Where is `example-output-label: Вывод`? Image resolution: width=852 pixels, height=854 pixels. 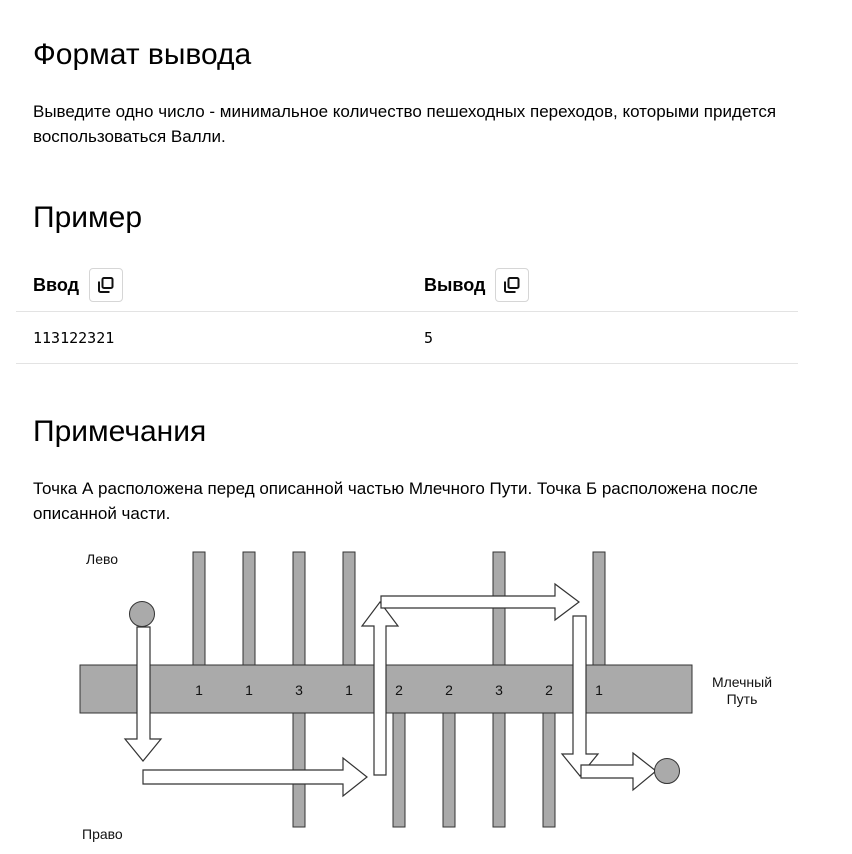
example-output-label: Вывод is located at coordinates (455, 285).